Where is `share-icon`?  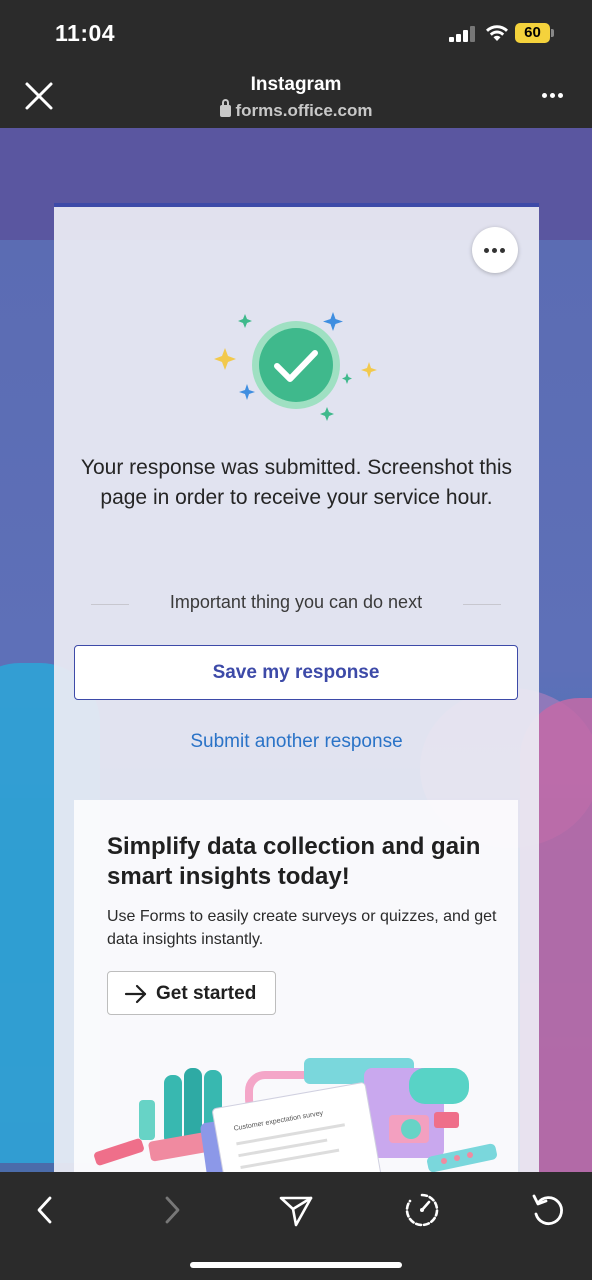
share-icon is located at coordinates (296, 1210).